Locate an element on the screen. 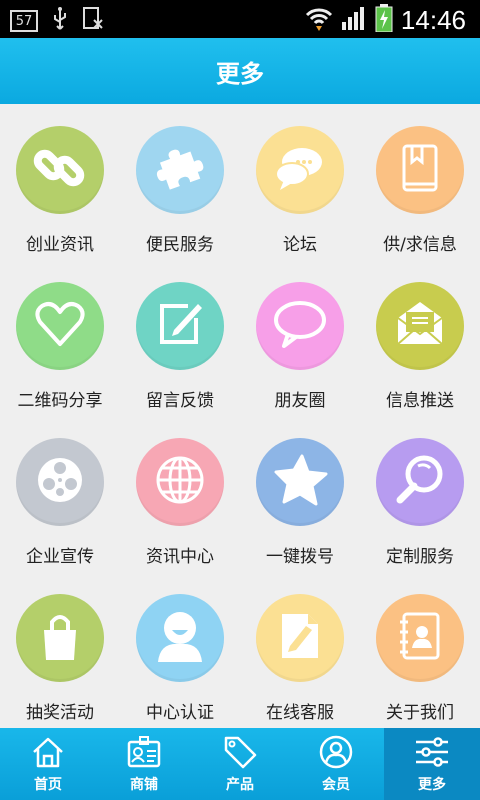  grid-item-supply-demand: 供/求信息 is located at coordinates (420, 182).